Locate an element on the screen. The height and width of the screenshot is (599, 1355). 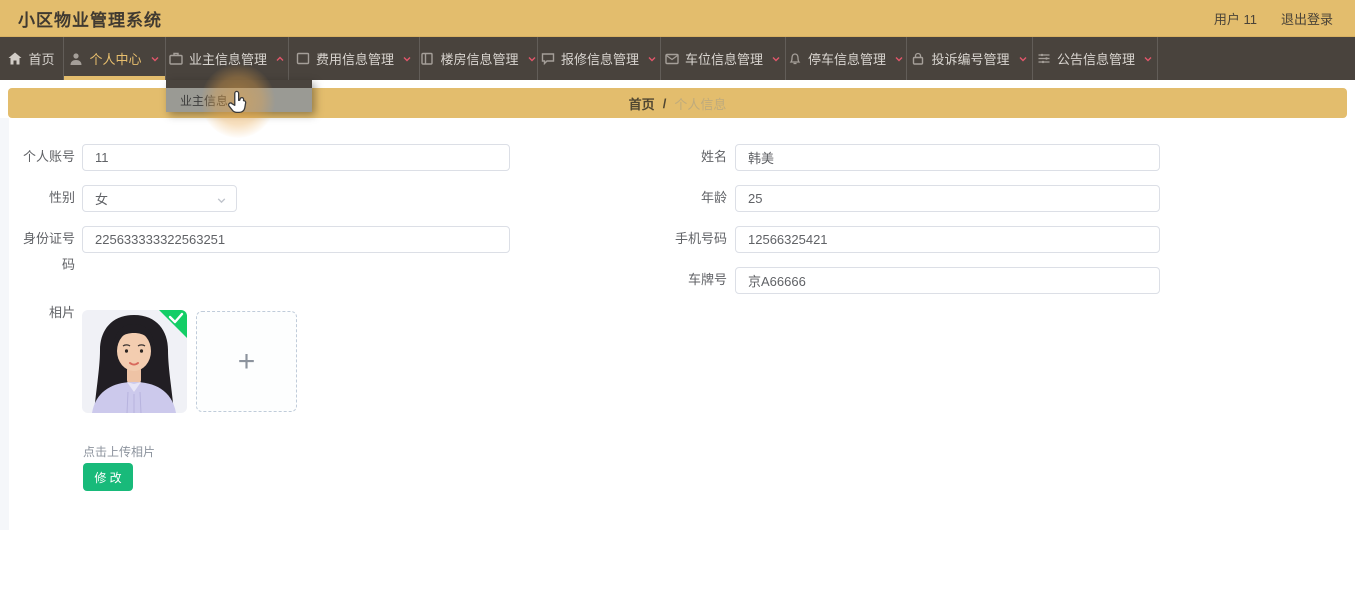
gender-select: 女 is located at coordinates (159, 198).